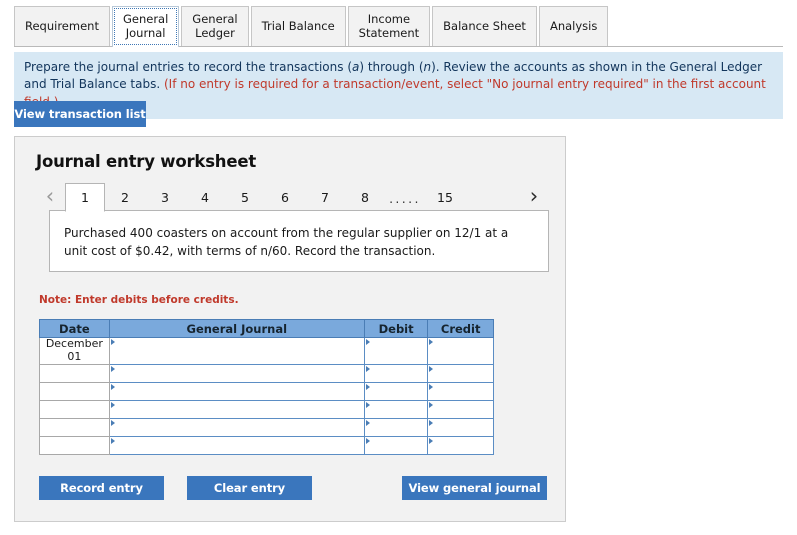  Describe the element at coordinates (534, 196) in the screenshot. I see `chevron-right-icon: ›` at that location.